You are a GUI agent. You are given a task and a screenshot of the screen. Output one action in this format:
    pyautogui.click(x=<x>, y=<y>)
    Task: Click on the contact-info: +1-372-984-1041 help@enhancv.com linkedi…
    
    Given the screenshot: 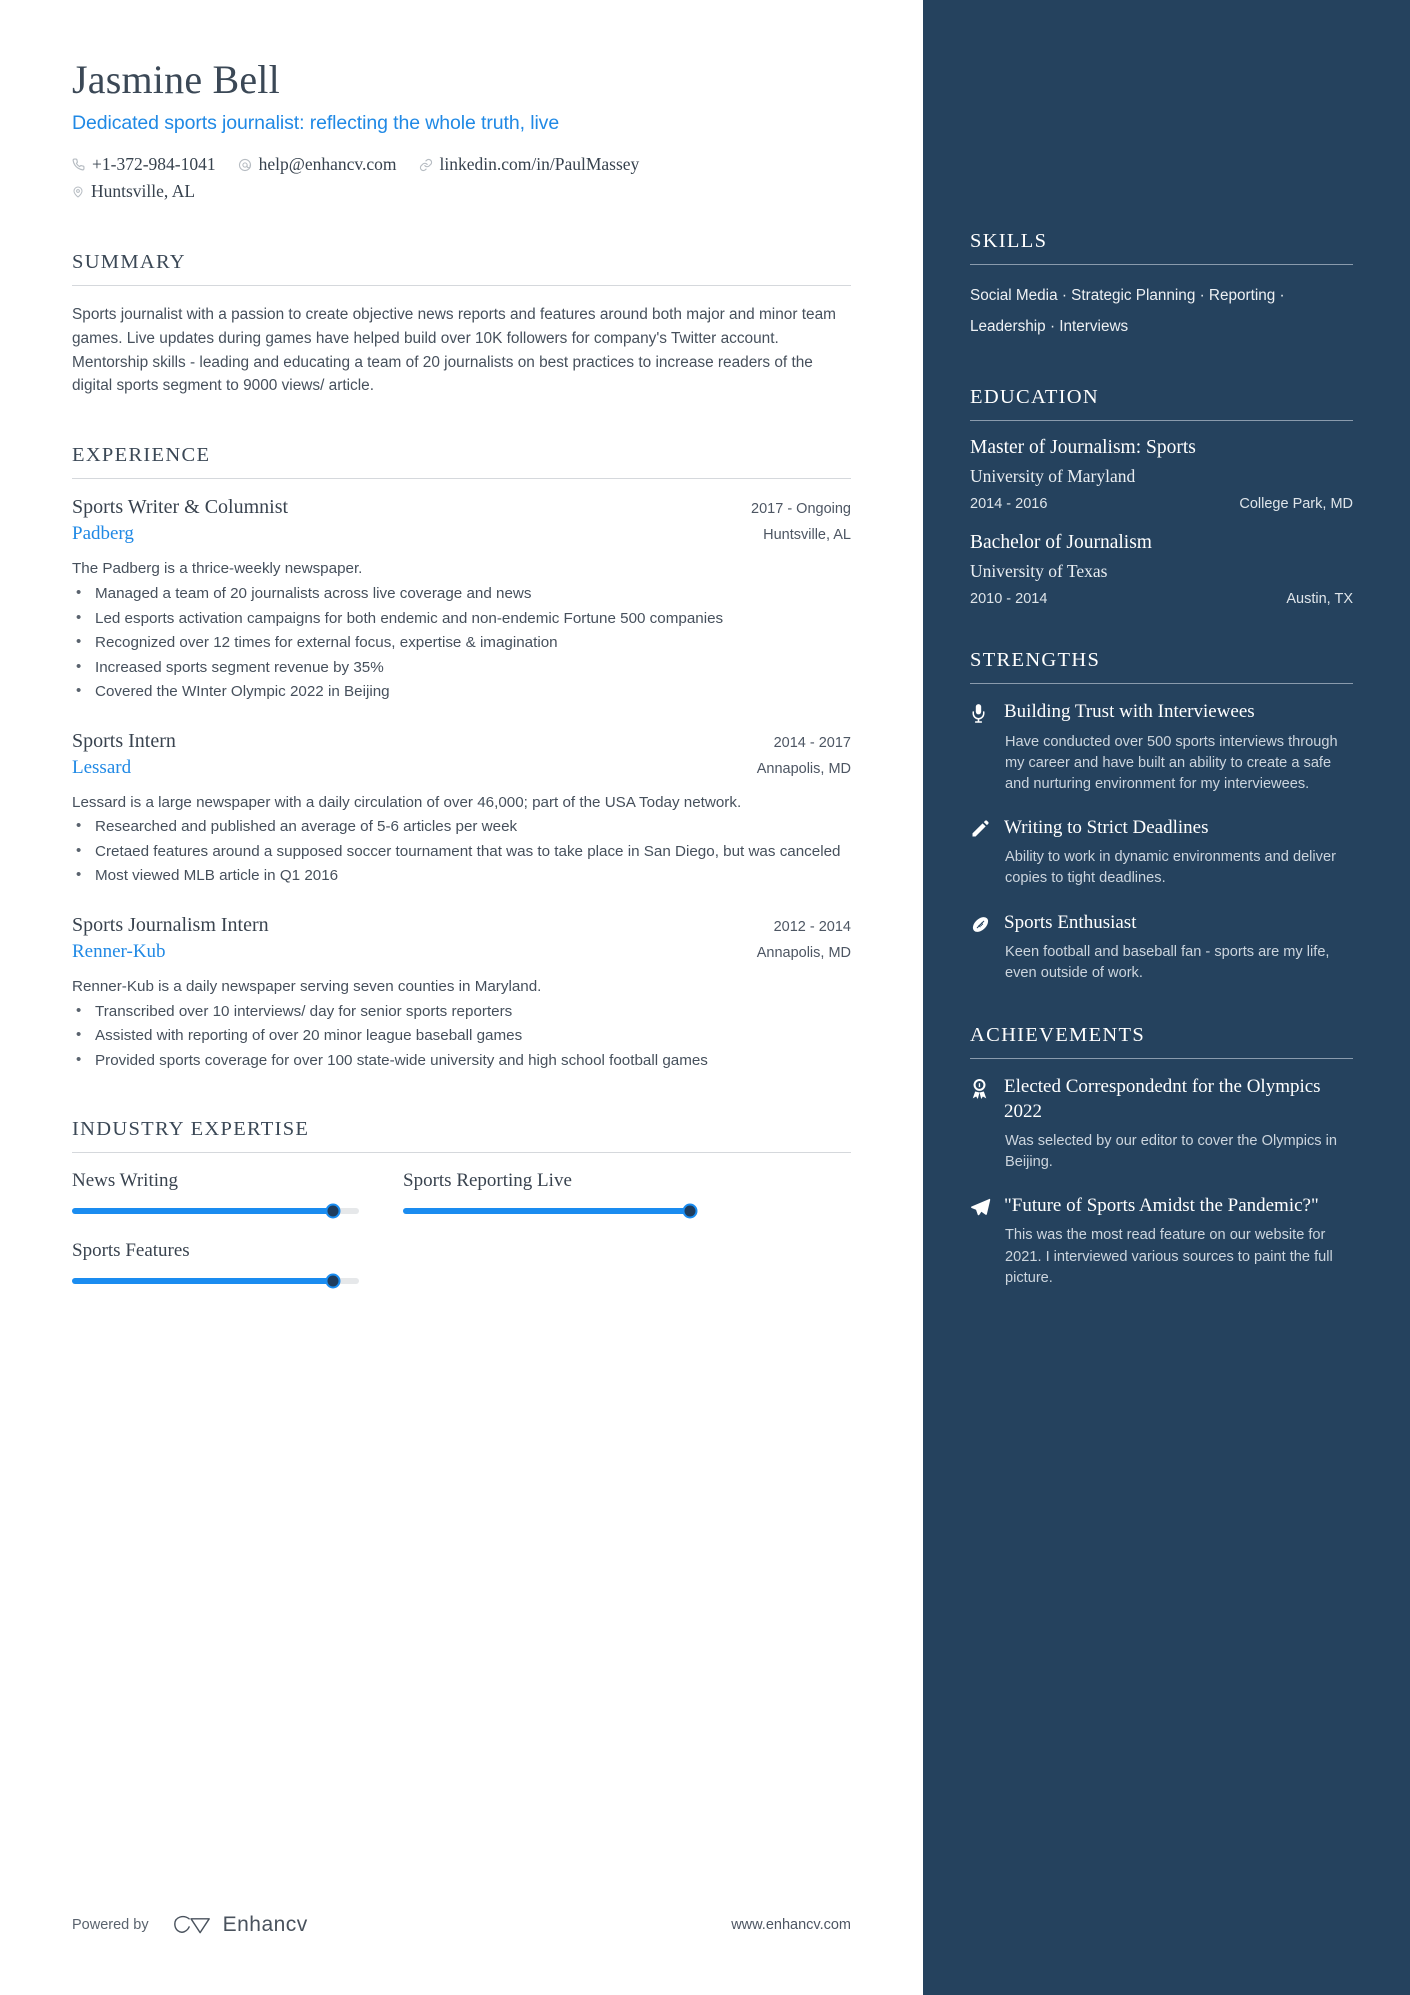 What is the action you would take?
    pyautogui.click(x=461, y=164)
    